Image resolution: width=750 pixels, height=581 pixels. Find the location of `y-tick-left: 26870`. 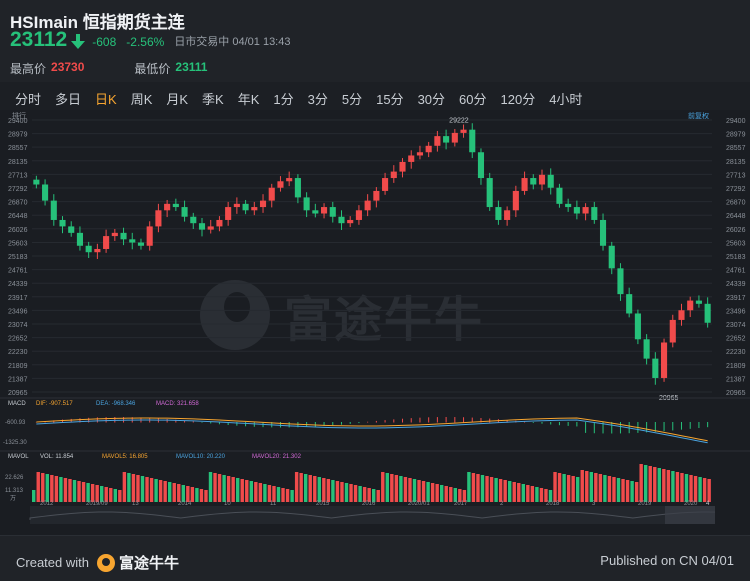

y-tick-left: 26870 is located at coordinates (18, 203).